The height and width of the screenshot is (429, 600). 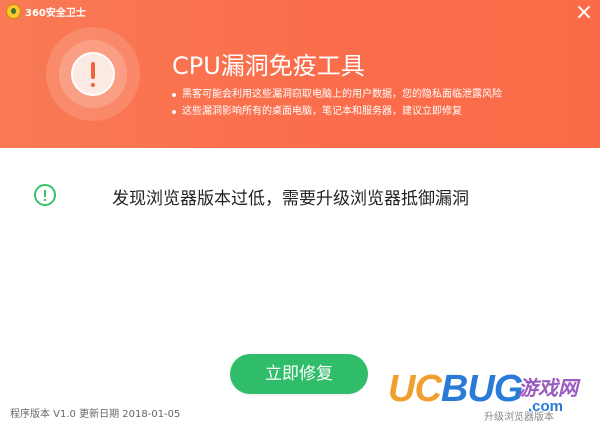 I want to click on watermark-uc: UC, so click(x=415, y=389).